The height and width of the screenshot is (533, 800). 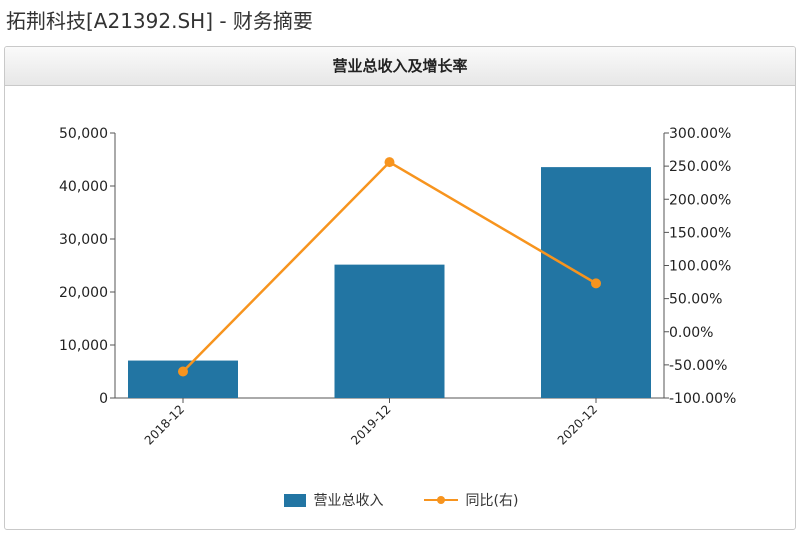 What do you see at coordinates (159, 21) in the screenshot?
I see `page-title: 拓荆科技[A21392.SH] - 财务摘要` at bounding box center [159, 21].